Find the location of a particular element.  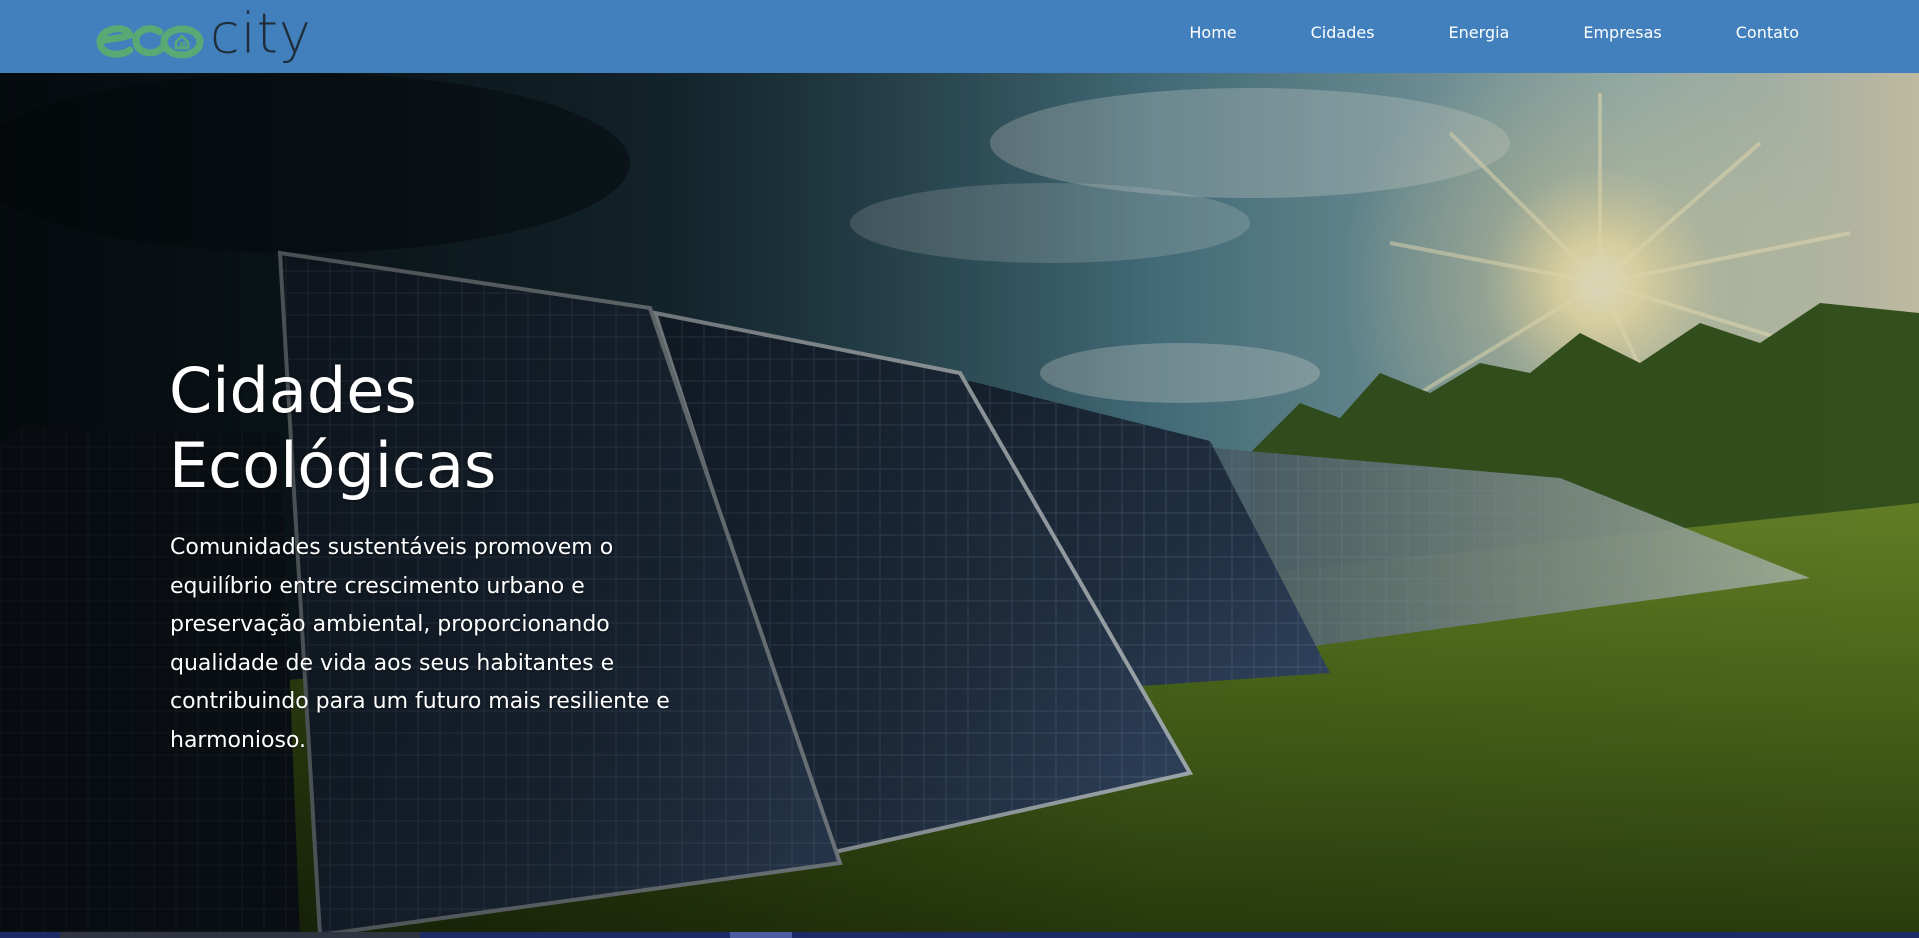

main-nav: Home Cidades Energia Empresas Contato is located at coordinates (1457, 32).